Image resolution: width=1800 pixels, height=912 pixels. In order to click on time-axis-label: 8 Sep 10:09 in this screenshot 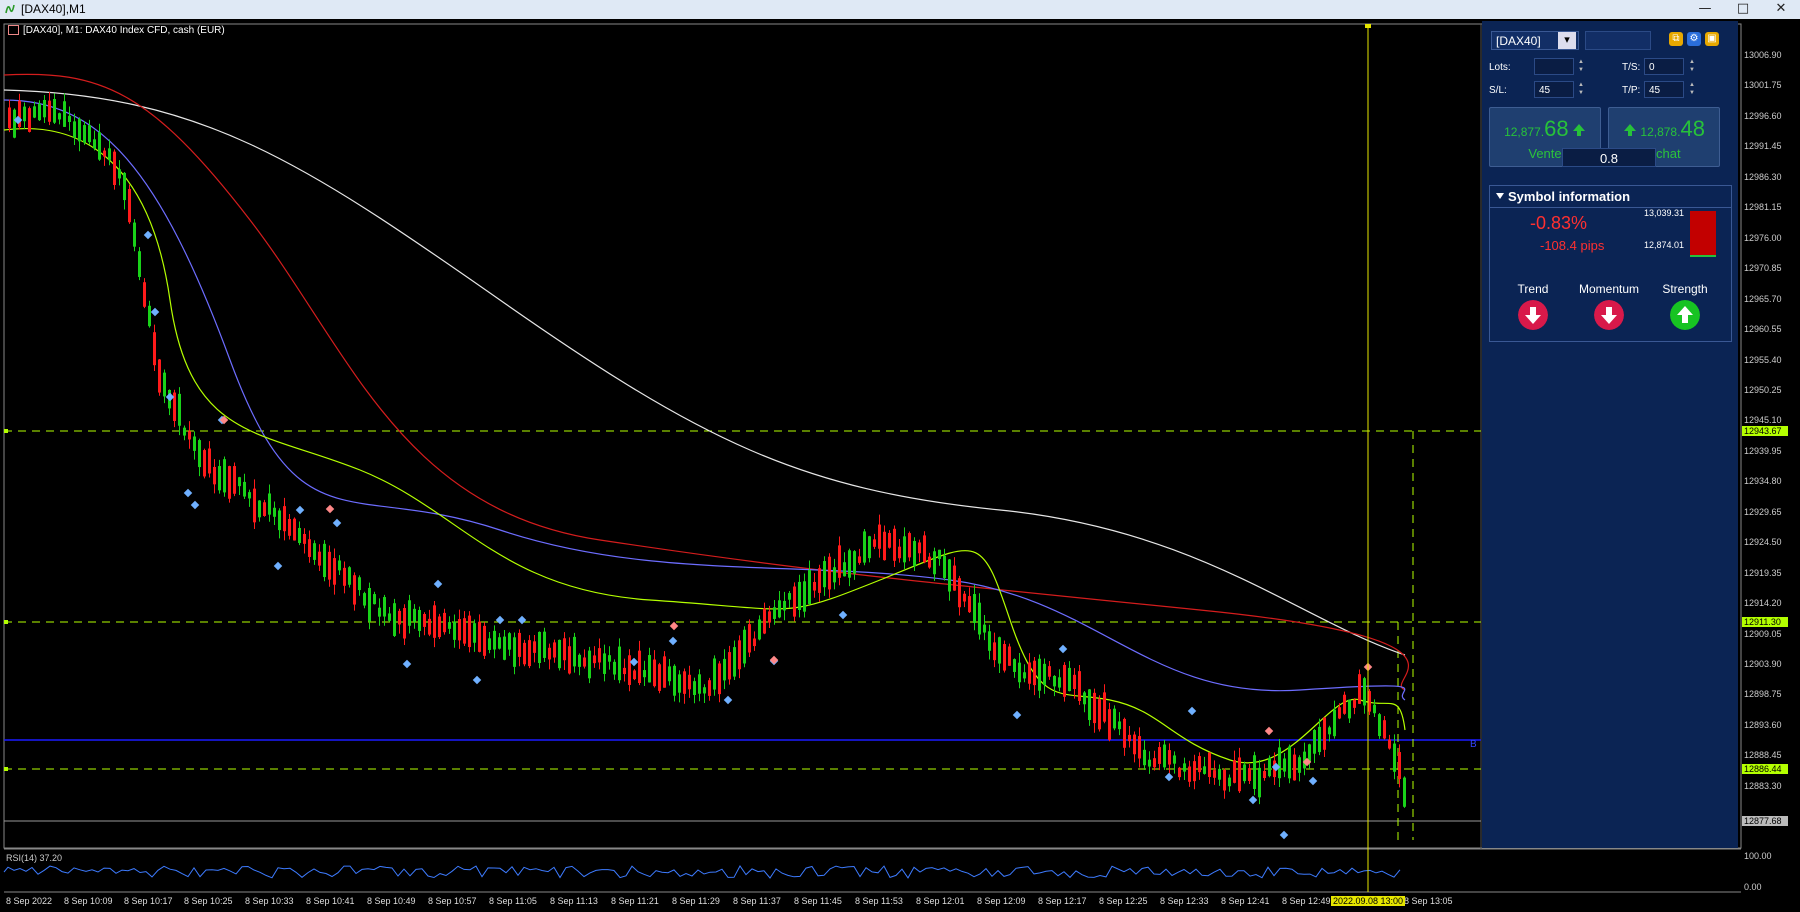, I will do `click(88, 901)`.